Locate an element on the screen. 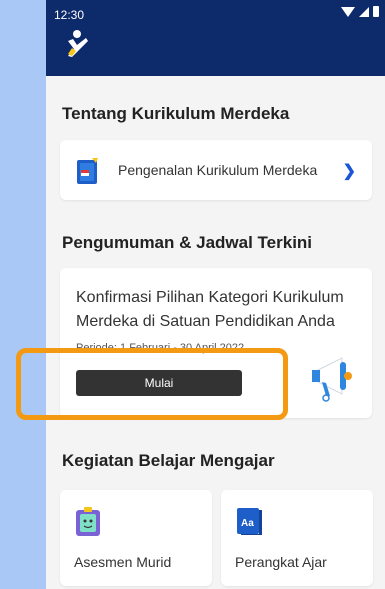  signal-icon is located at coordinates (364, 11).